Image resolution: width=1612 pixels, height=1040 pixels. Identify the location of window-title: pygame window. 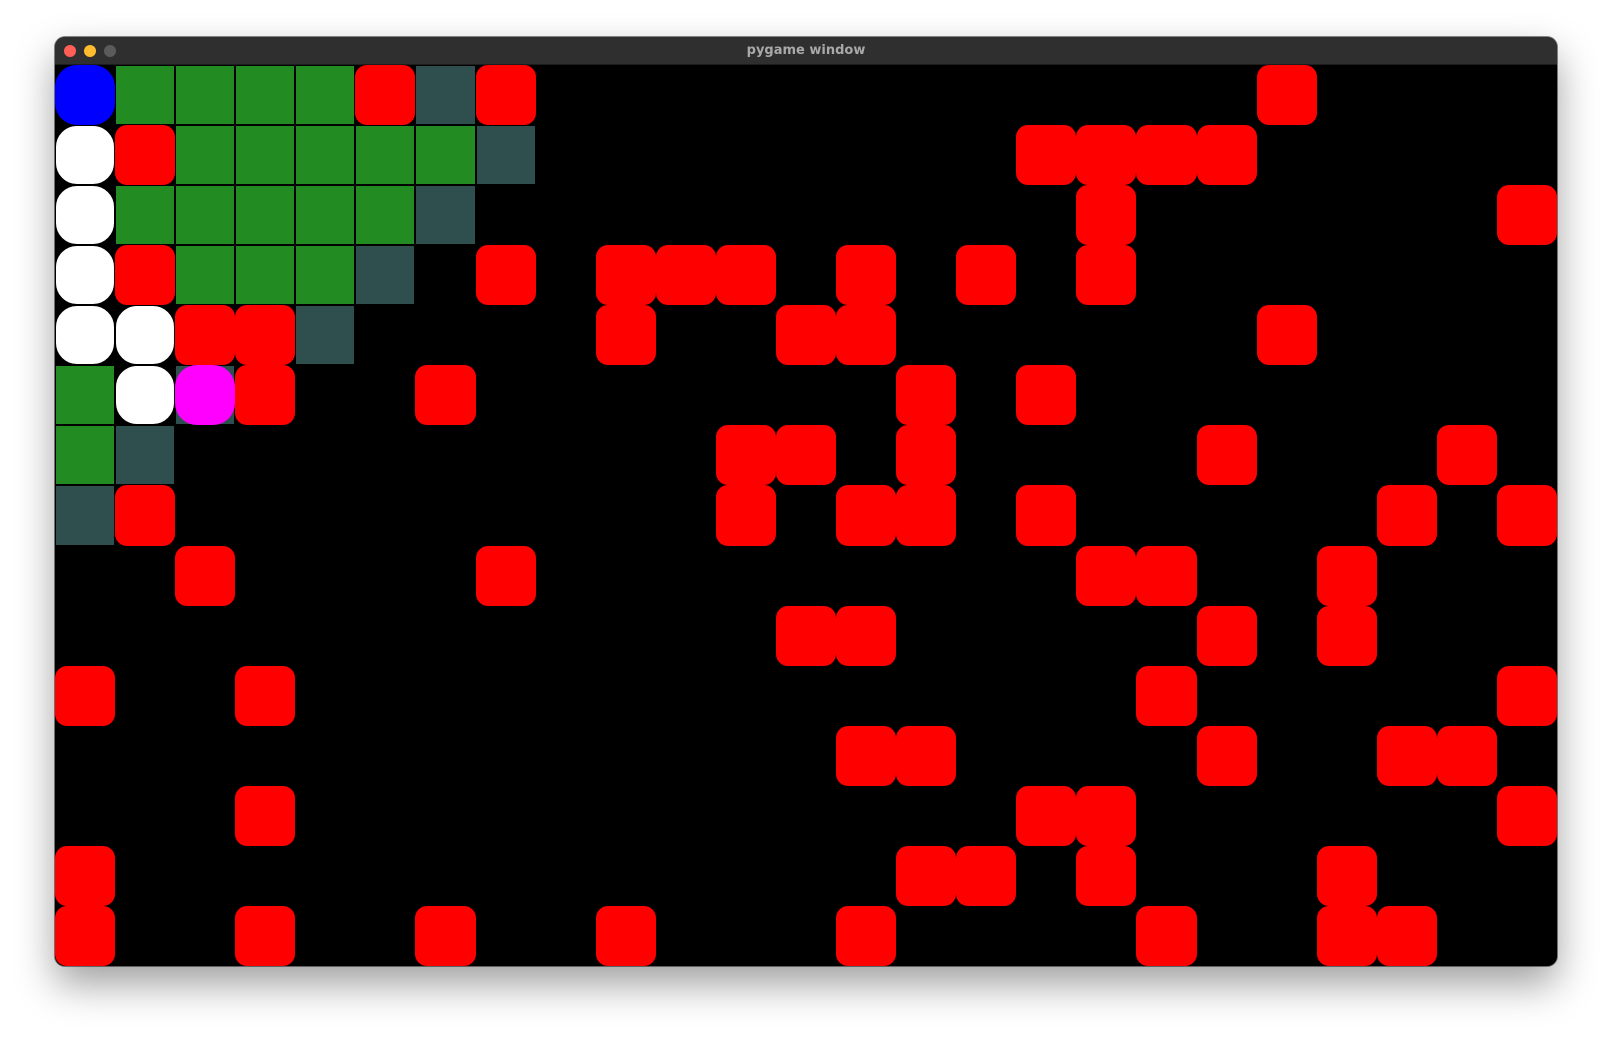
(806, 50).